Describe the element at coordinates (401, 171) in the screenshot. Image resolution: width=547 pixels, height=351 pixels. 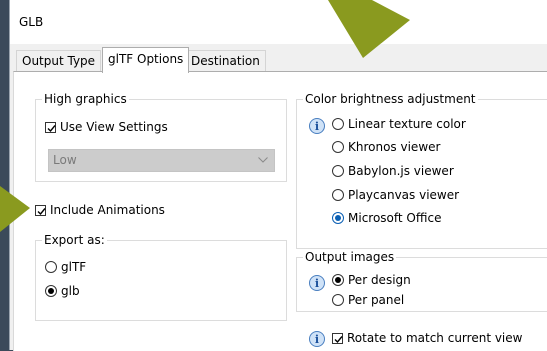
I see `radio-label: Babylon.js viewer` at that location.